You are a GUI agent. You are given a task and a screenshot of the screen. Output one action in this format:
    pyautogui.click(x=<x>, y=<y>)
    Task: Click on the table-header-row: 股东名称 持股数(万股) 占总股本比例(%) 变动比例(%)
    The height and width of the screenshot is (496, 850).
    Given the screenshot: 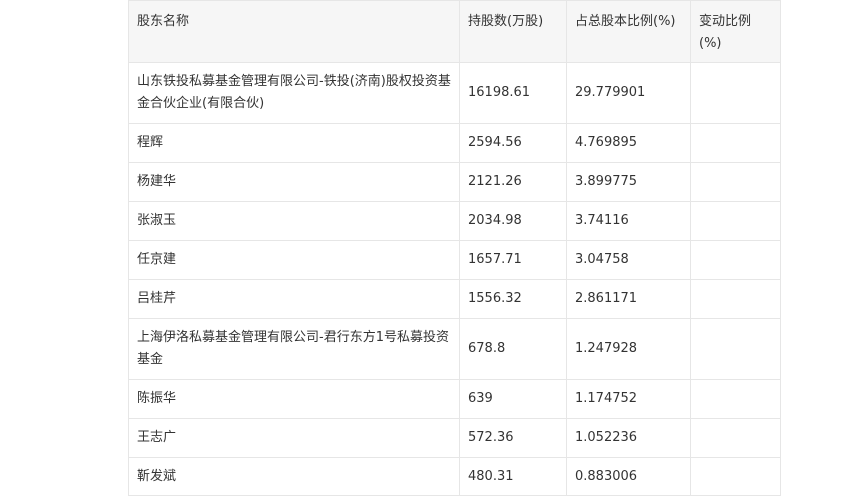 What is the action you would take?
    pyautogui.click(x=454, y=31)
    